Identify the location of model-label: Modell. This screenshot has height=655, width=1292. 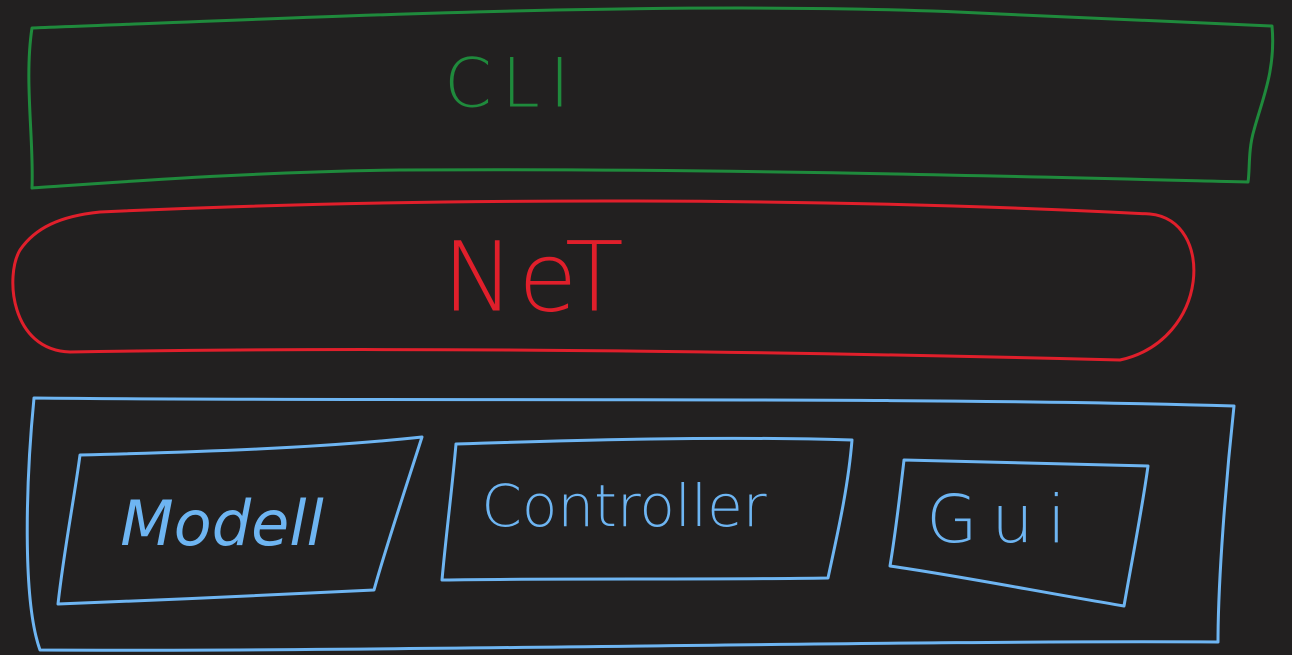
(221, 523).